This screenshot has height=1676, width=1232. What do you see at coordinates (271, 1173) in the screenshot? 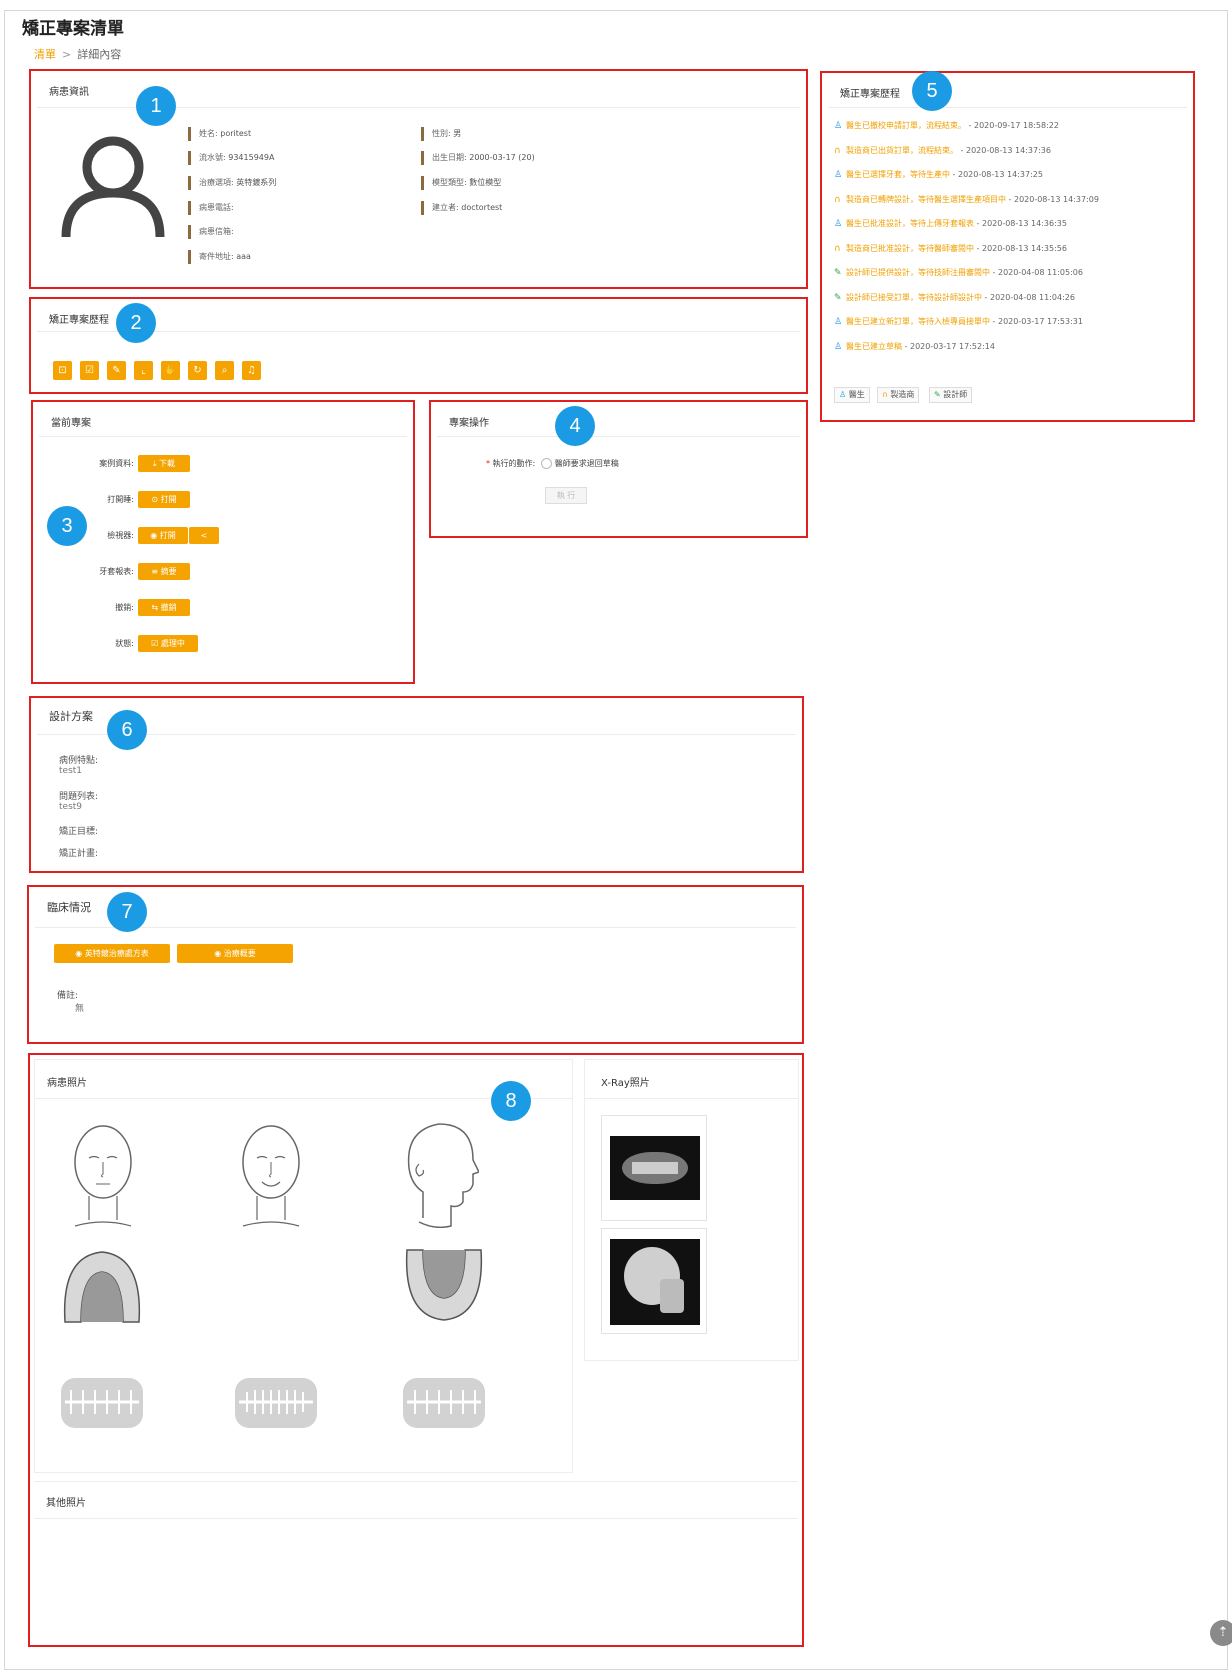
I see `face-smile-icon` at bounding box center [271, 1173].